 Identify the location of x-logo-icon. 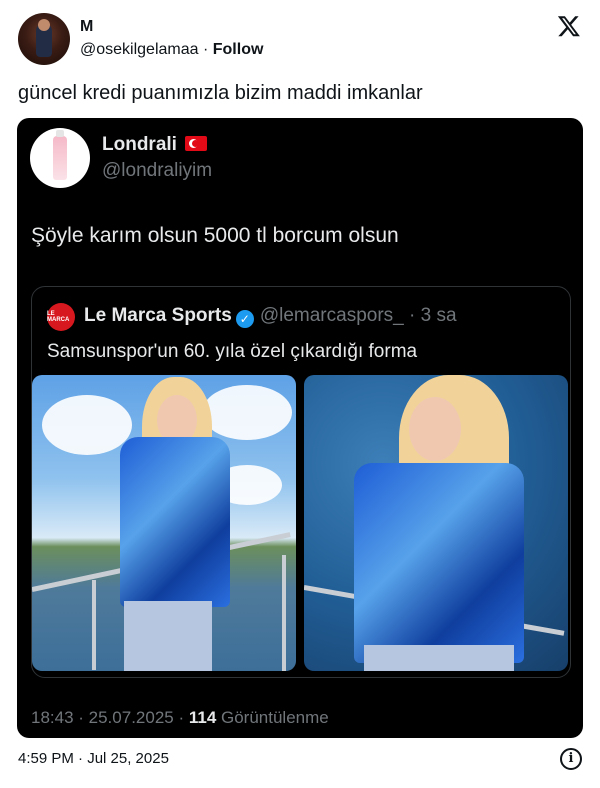
(569, 26).